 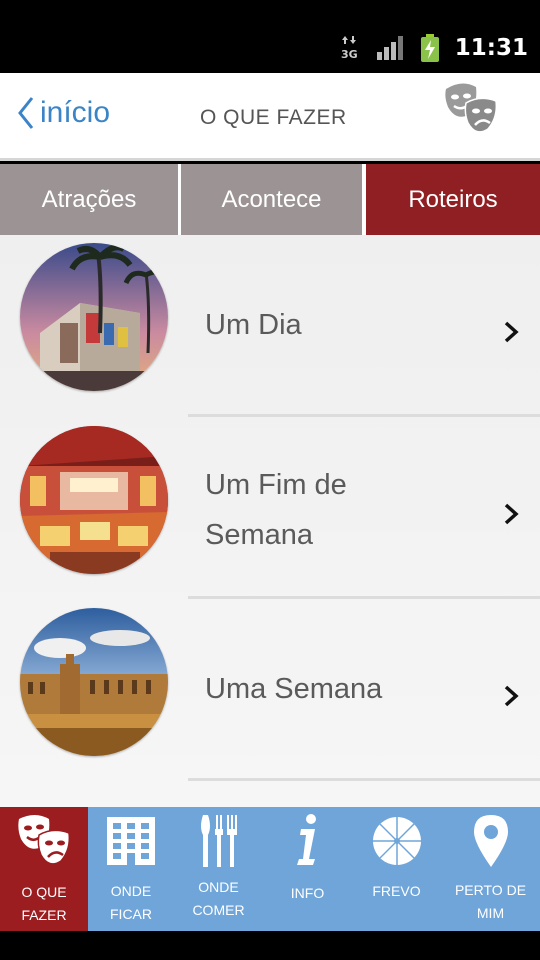 I want to click on signal-icon, so click(x=389, y=48).